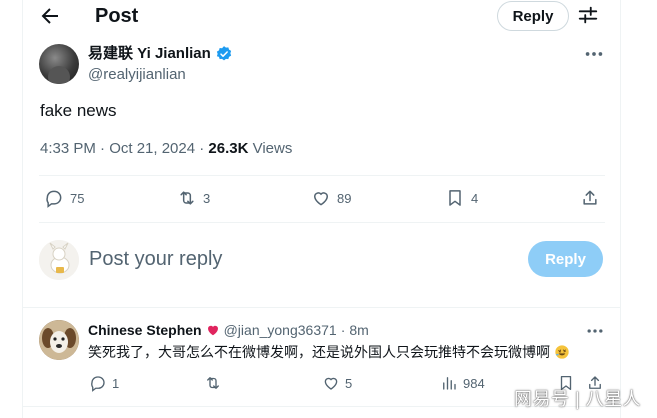  What do you see at coordinates (59, 340) in the screenshot?
I see `reply-author-avatar` at bounding box center [59, 340].